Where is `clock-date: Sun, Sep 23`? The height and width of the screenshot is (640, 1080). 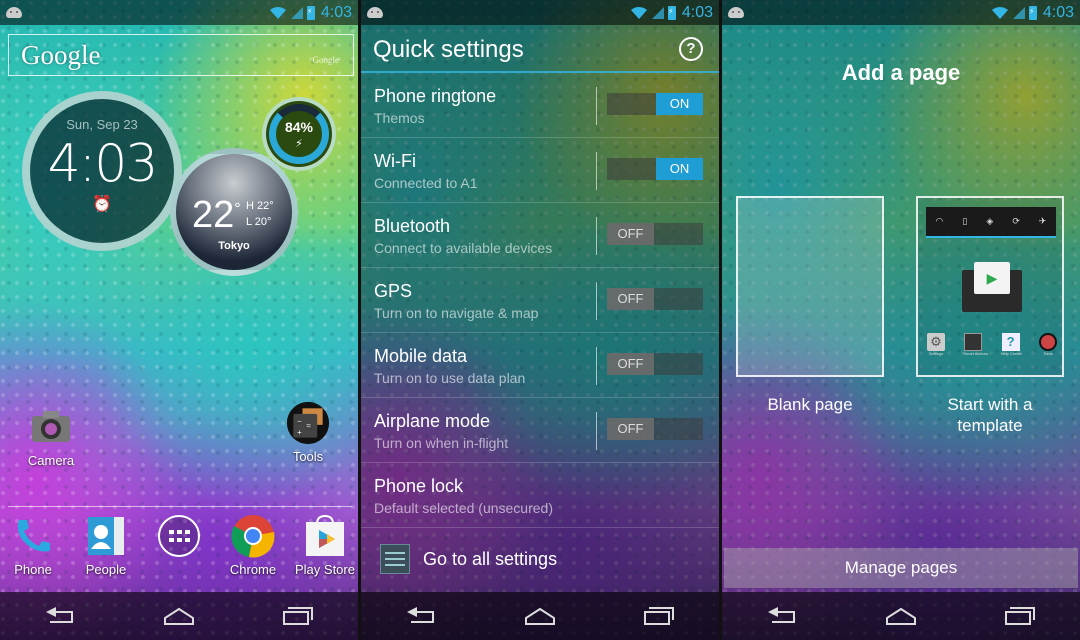 clock-date: Sun, Sep 23 is located at coordinates (102, 124).